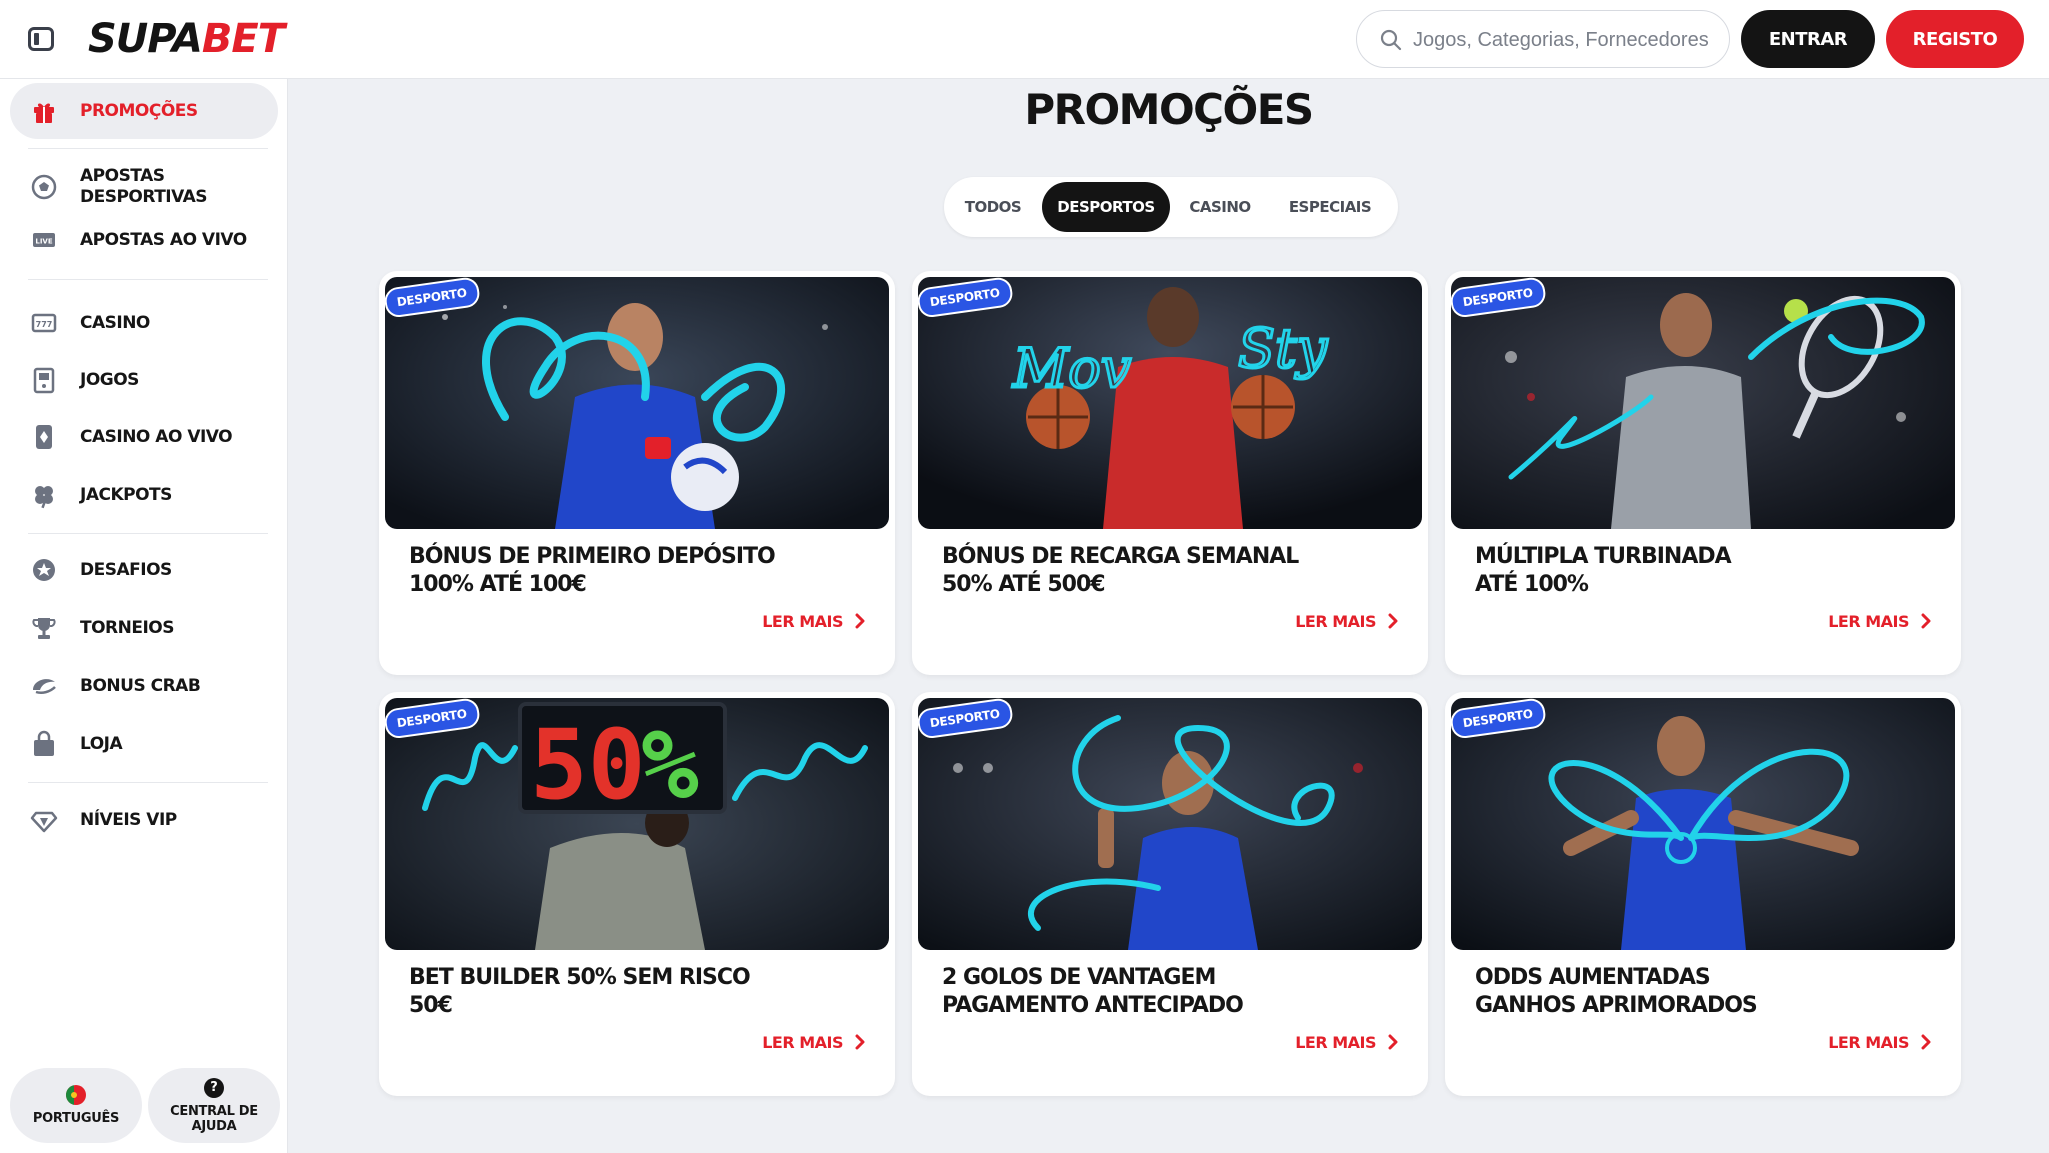 This screenshot has width=2049, height=1153. Describe the element at coordinates (144, 323) in the screenshot. I see `sidebar-item-casino: 777 CASINO` at that location.